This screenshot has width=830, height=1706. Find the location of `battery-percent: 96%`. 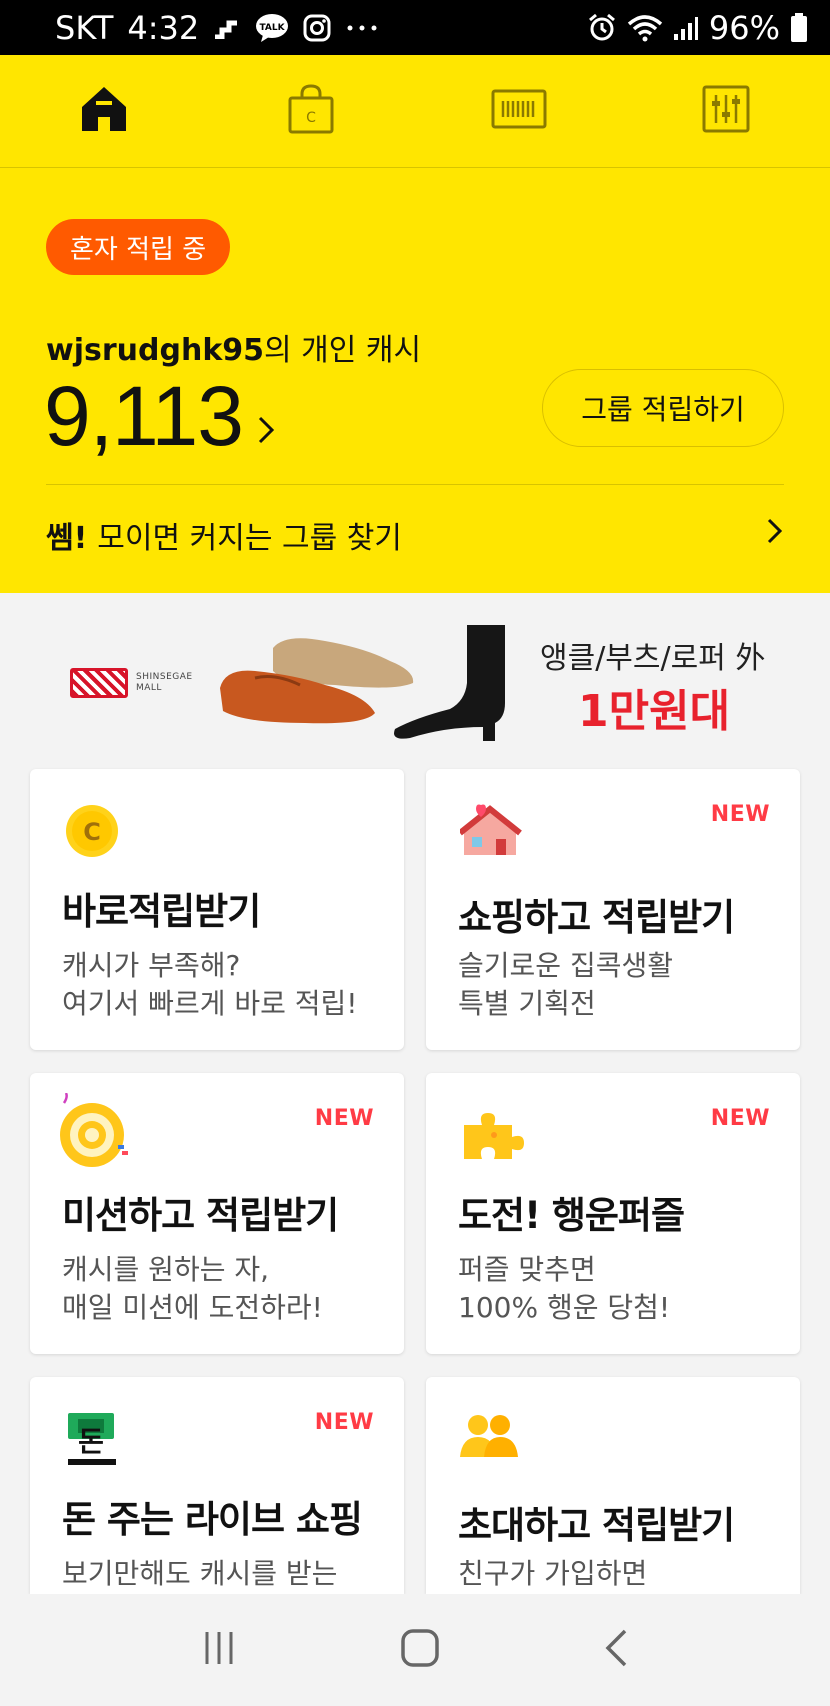

battery-percent: 96% is located at coordinates (744, 27).